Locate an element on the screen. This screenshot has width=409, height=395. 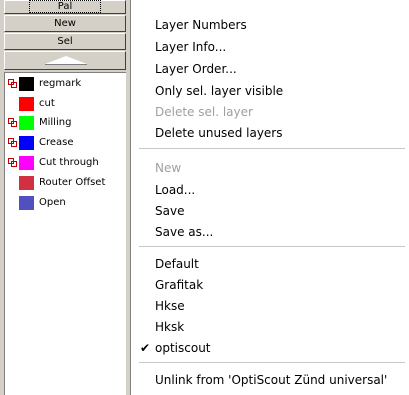
layer-item-milling: Milling is located at coordinates (65, 123).